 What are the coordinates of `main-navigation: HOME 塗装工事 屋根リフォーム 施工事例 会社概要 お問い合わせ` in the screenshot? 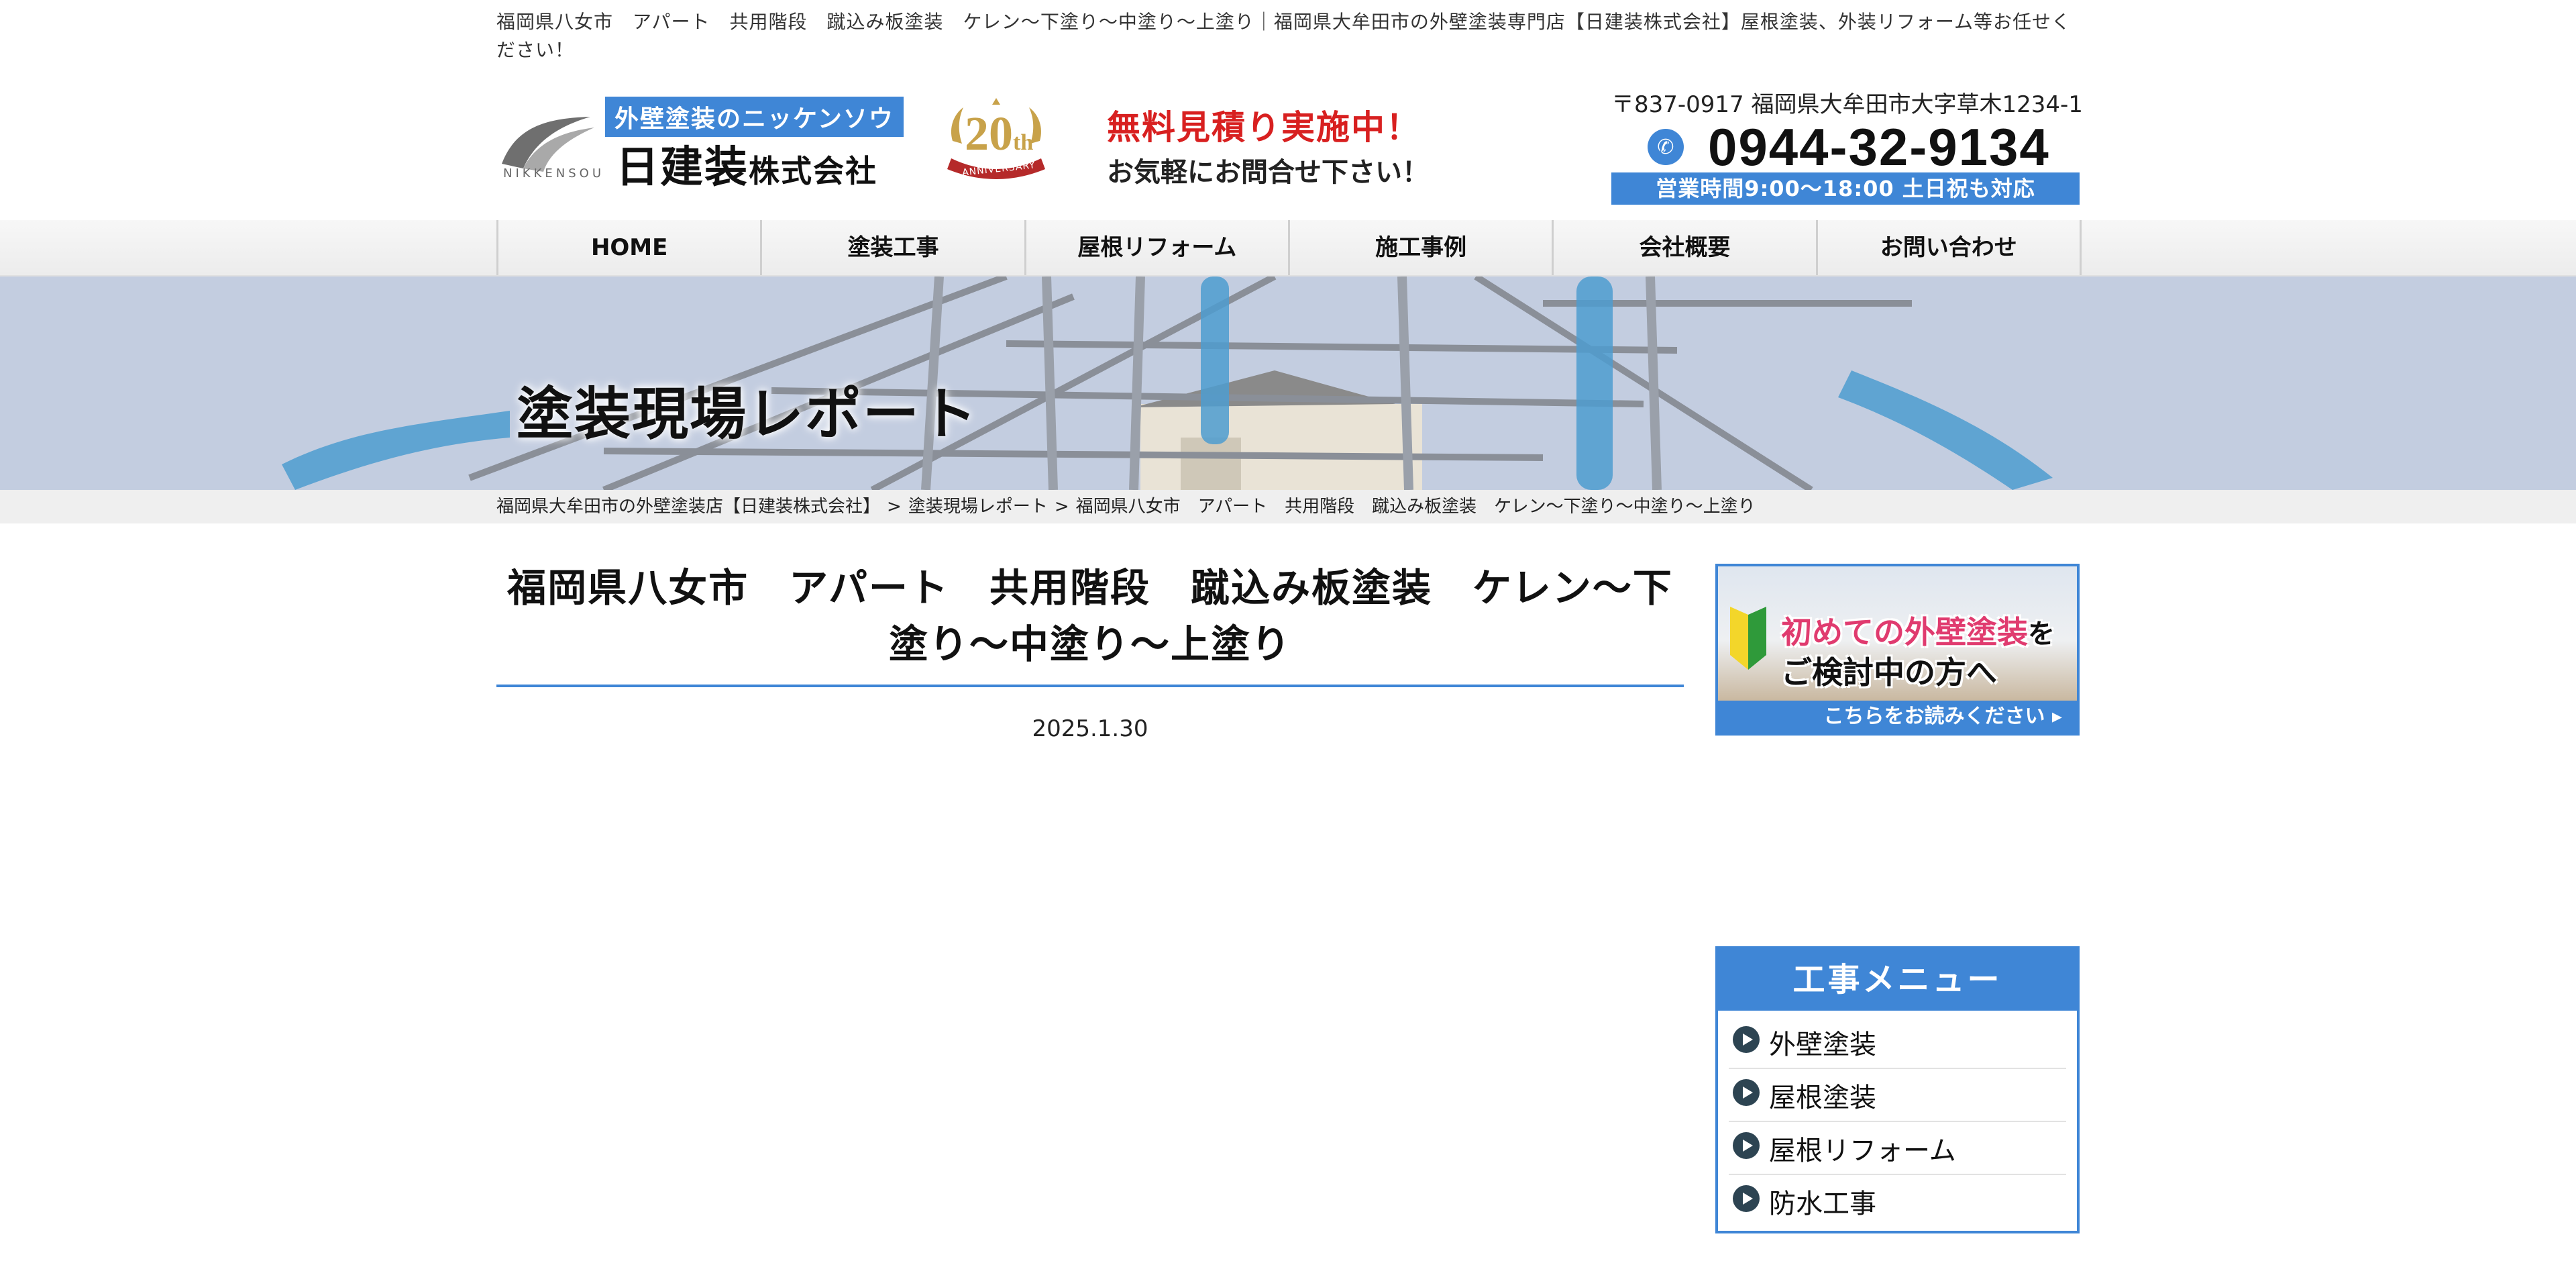 It's located at (1288, 248).